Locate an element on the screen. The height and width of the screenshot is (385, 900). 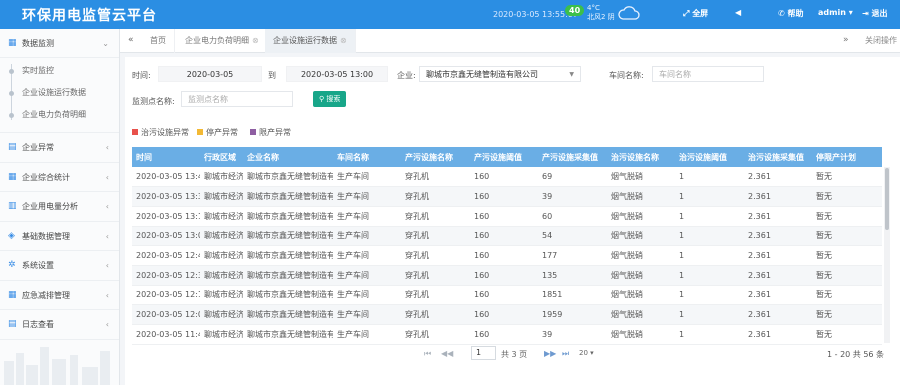
table-cell: 39 is located at coordinates (572, 334).